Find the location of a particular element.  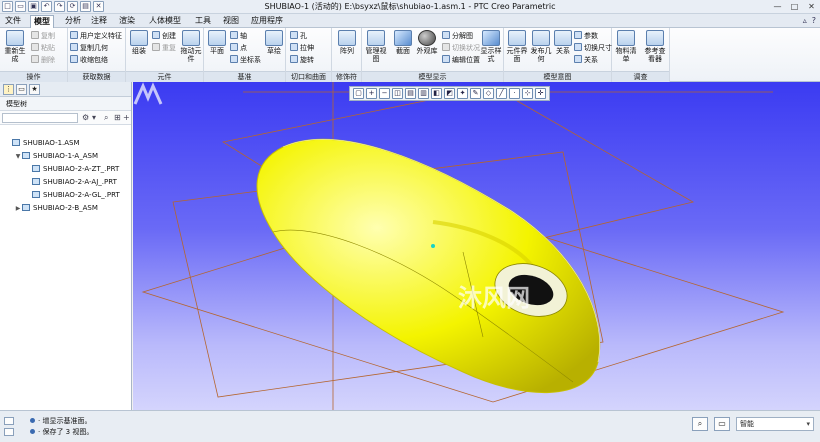

csys-display-icon: ⊹ is located at coordinates (527, 93).